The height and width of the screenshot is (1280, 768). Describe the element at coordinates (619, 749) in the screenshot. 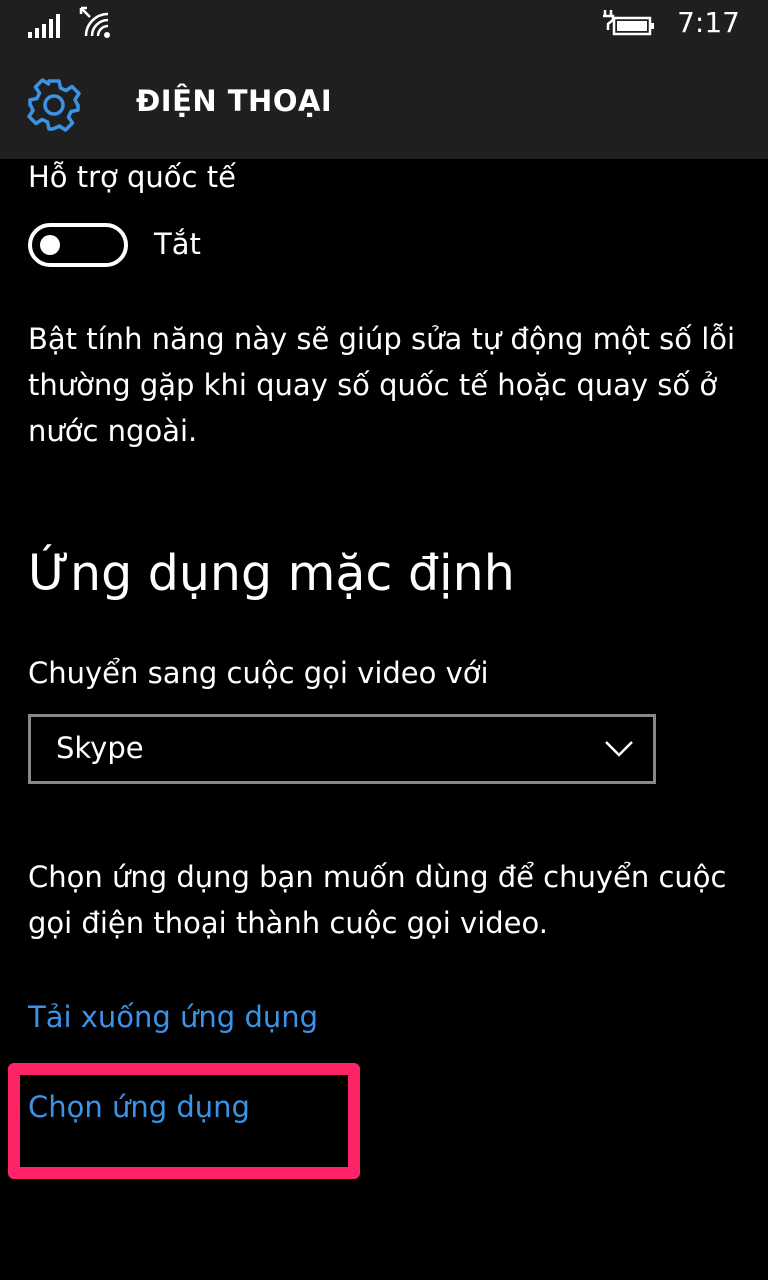

I see `chevron-down-icon` at that location.